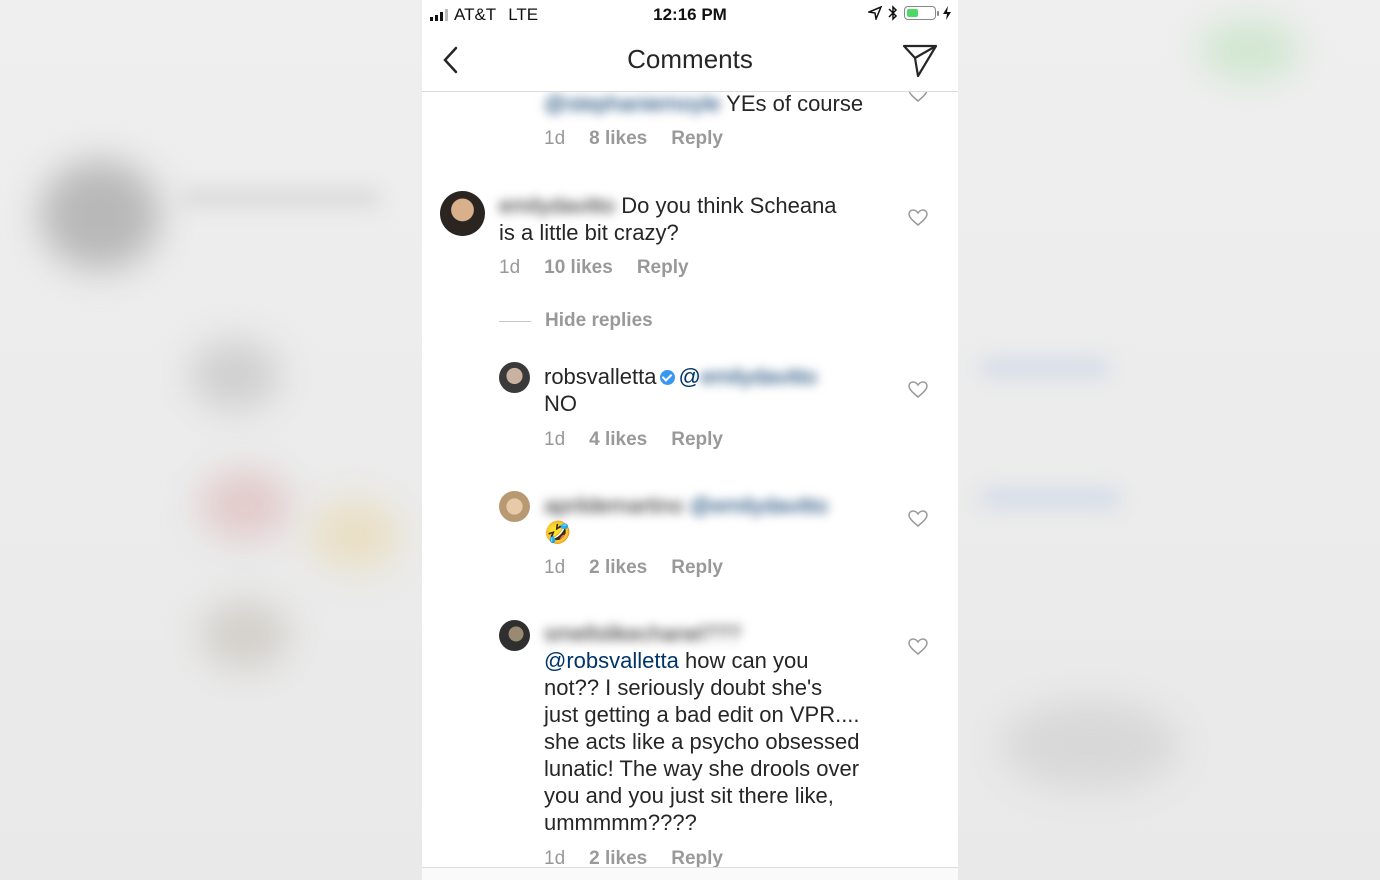 Image resolution: width=1380 pixels, height=880 pixels. I want to click on likes-count: 10 likes, so click(578, 268).